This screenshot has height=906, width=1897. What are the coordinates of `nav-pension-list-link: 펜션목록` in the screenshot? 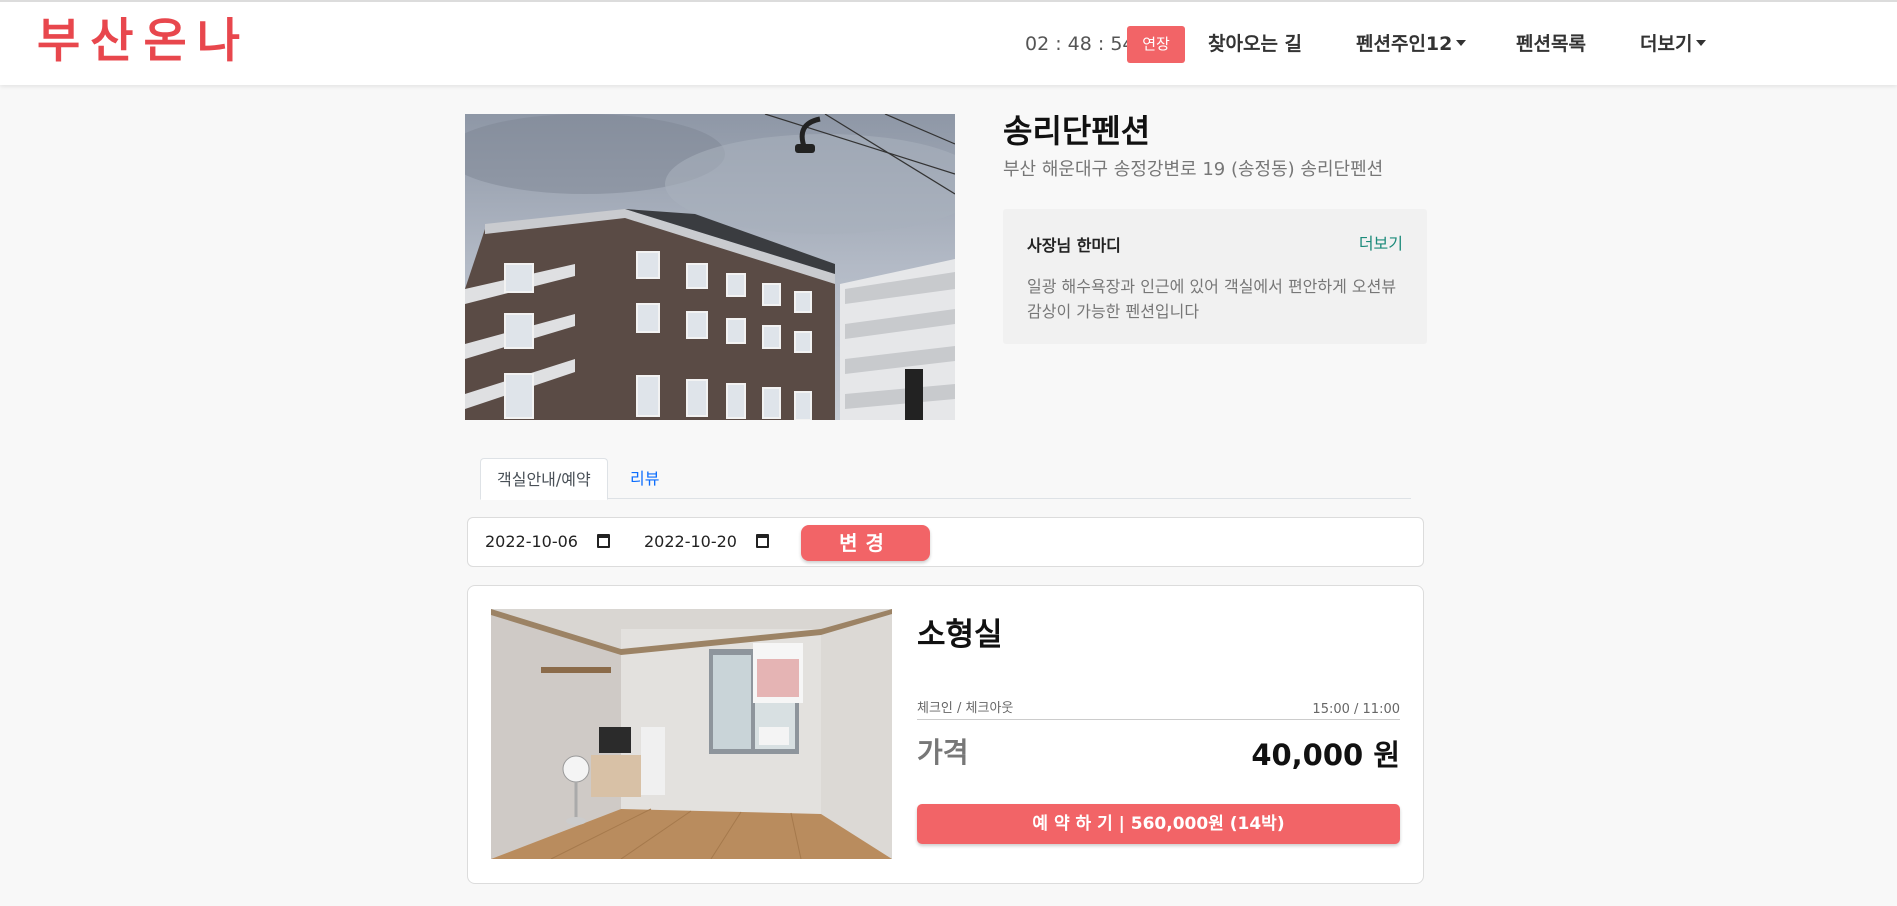 It's located at (1551, 44).